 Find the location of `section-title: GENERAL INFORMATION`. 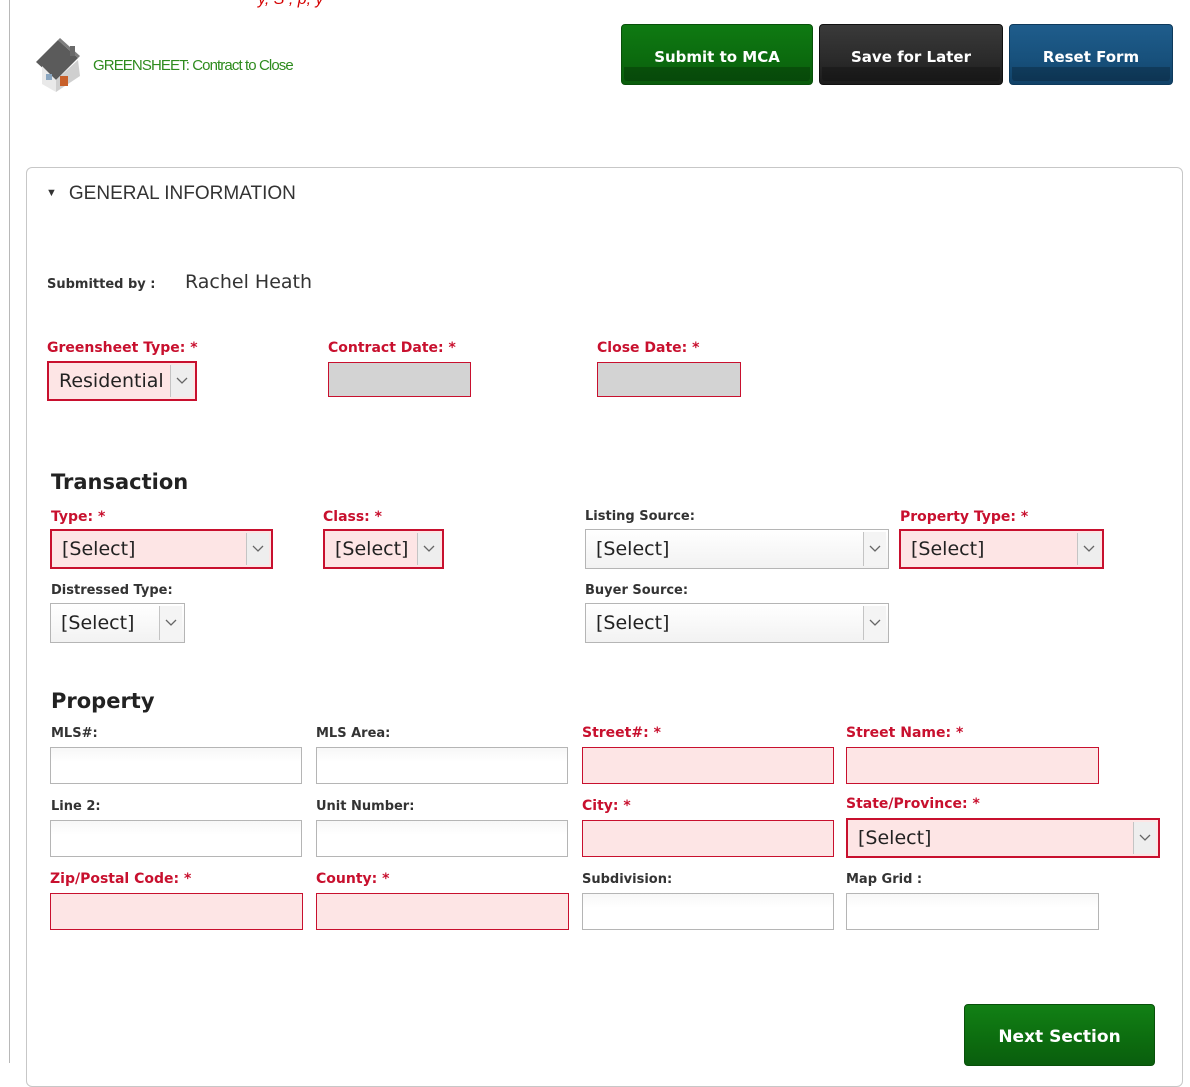

section-title: GENERAL INFORMATION is located at coordinates (182, 193).